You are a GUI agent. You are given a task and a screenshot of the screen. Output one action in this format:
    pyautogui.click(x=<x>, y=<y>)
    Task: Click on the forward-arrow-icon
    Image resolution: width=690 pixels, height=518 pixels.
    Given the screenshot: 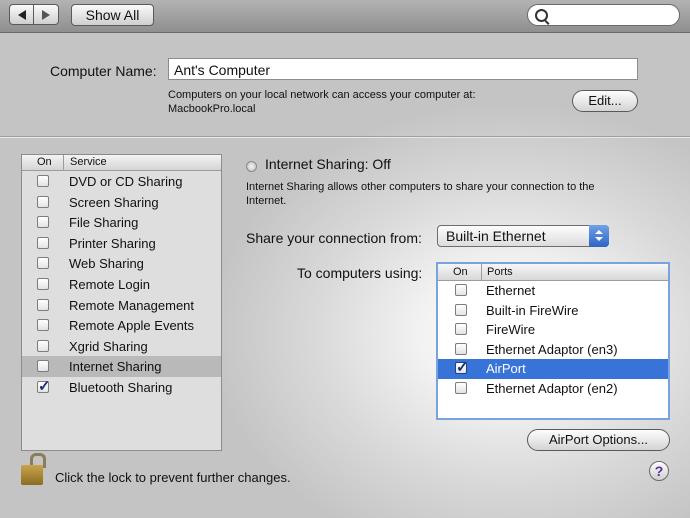 What is the action you would take?
    pyautogui.click(x=46, y=14)
    